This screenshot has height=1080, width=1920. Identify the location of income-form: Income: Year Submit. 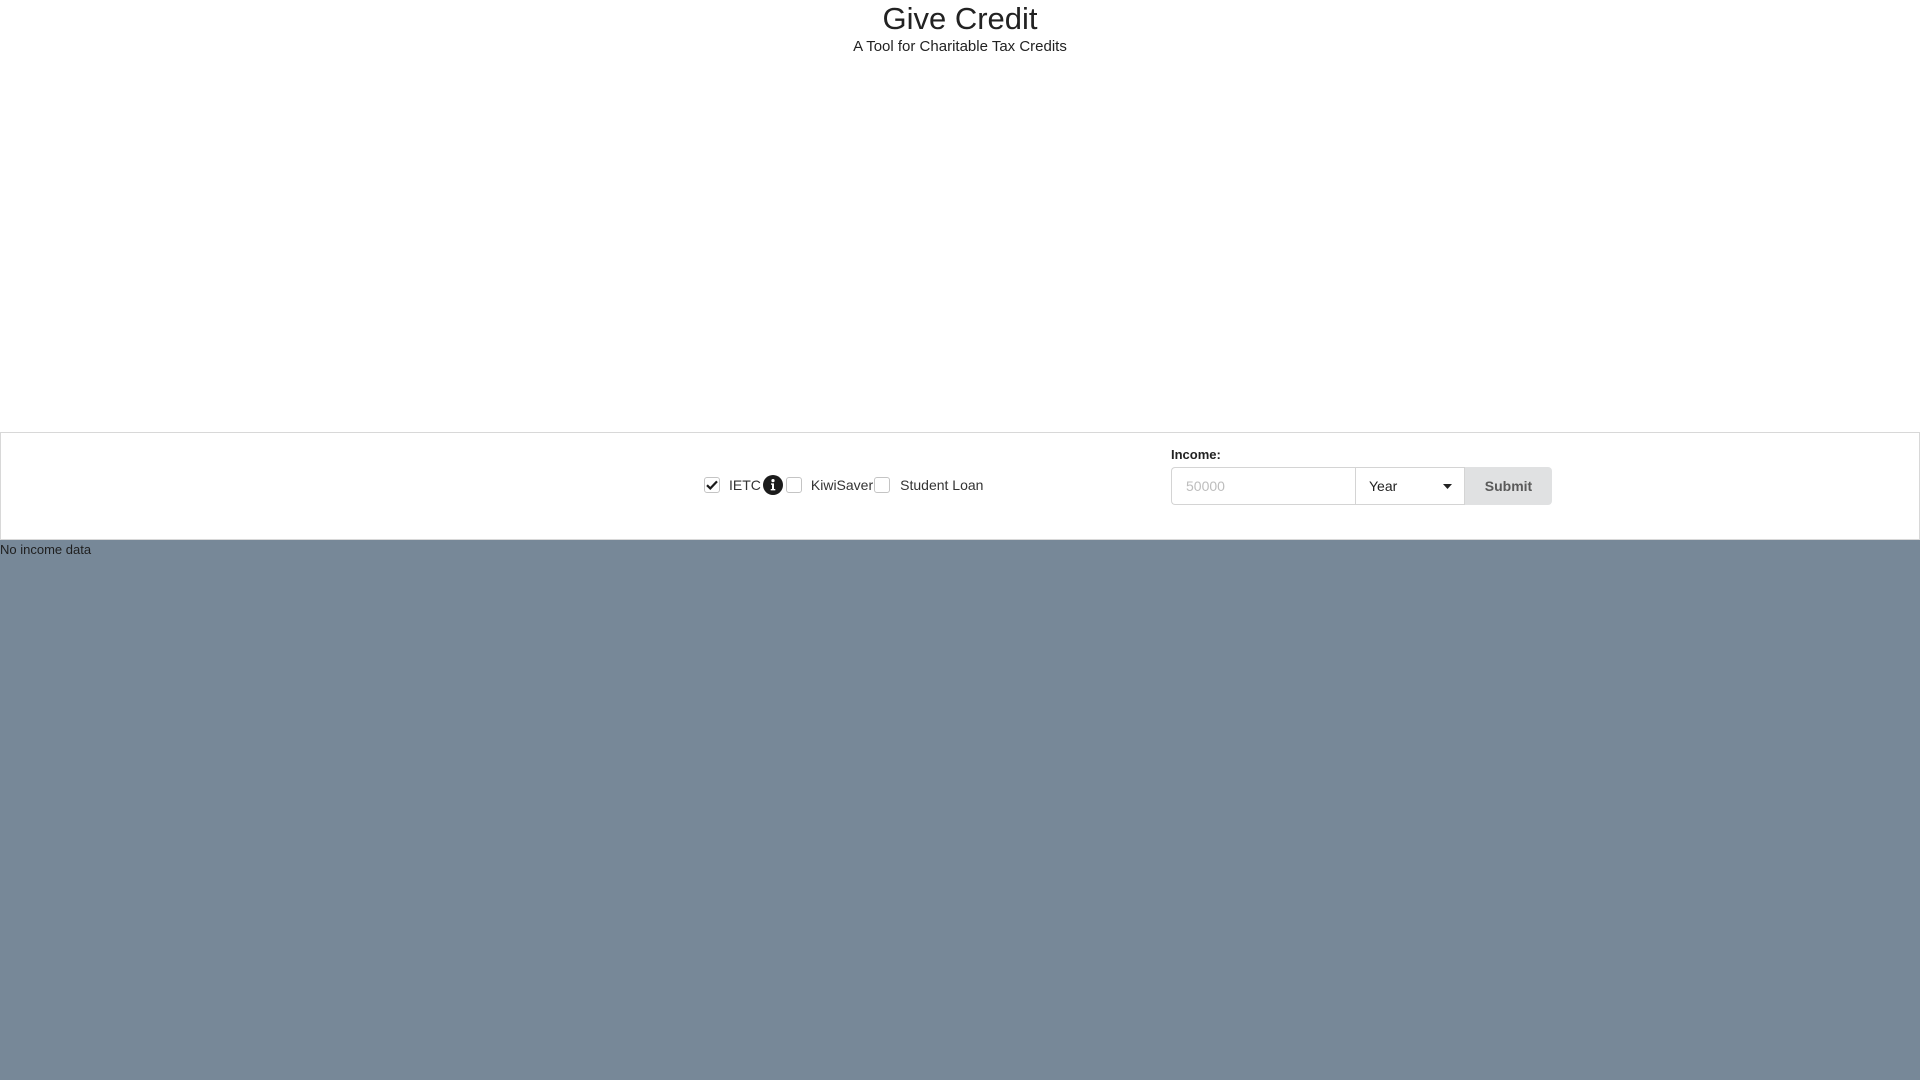
(1361, 476).